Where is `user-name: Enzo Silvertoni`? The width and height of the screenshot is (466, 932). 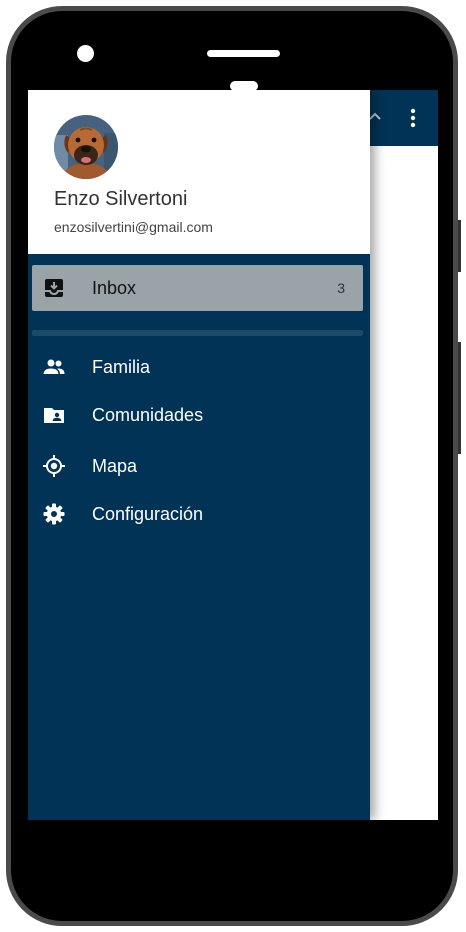 user-name: Enzo Silvertoni is located at coordinates (121, 199).